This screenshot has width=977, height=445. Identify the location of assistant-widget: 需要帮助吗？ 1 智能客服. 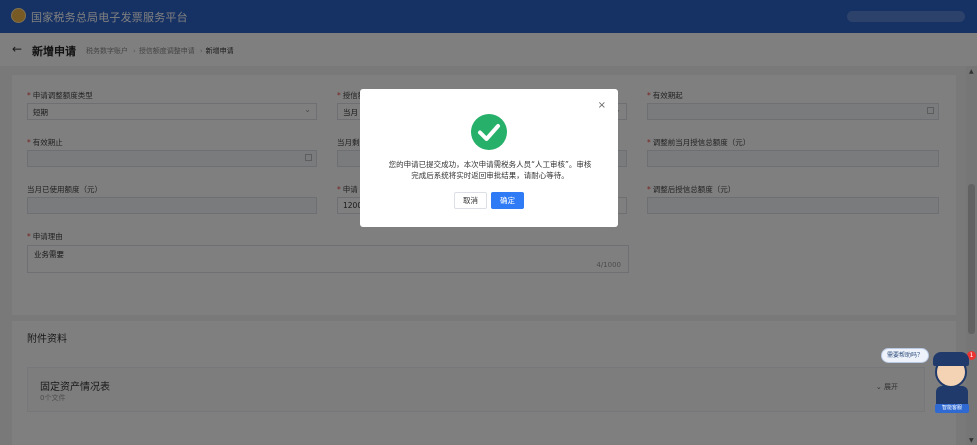
(928, 395).